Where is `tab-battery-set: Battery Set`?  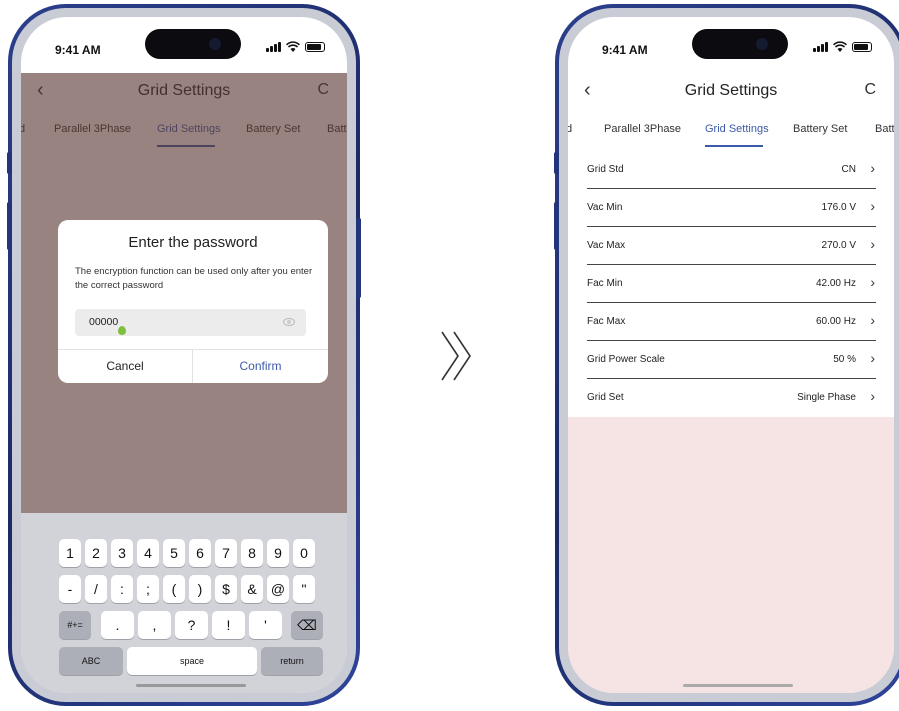
tab-battery-set: Battery Set is located at coordinates (820, 129).